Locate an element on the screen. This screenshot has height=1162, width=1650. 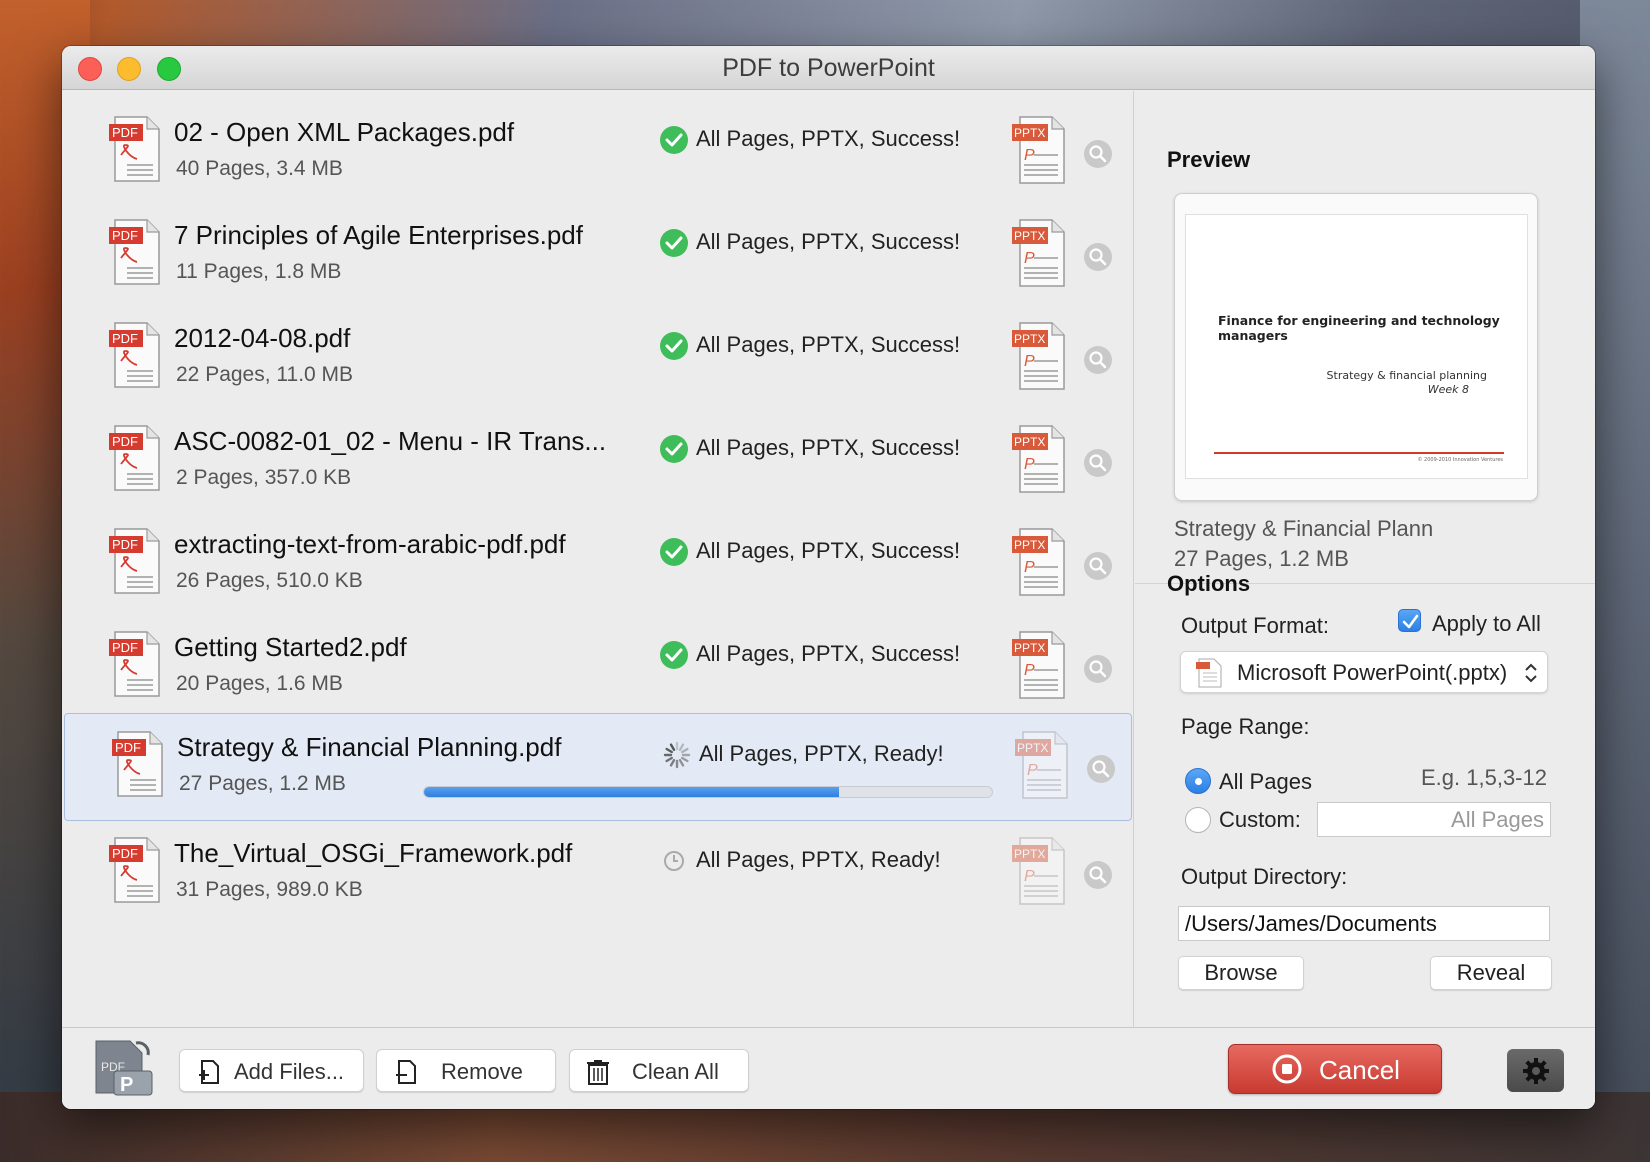
page-range-example: E.g. 1,5,3-12 is located at coordinates (1484, 777).